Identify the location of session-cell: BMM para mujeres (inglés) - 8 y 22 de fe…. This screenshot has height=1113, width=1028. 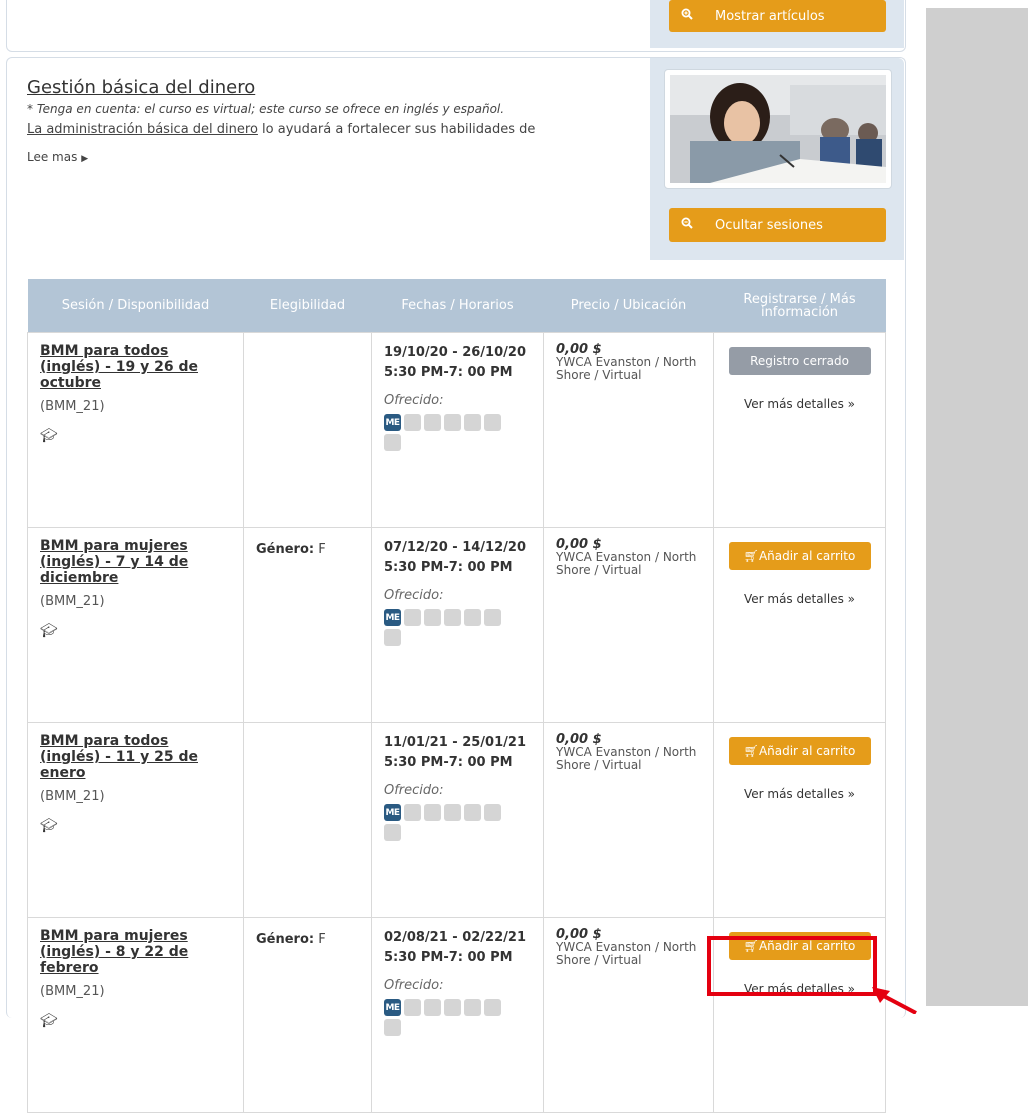
(135, 1015).